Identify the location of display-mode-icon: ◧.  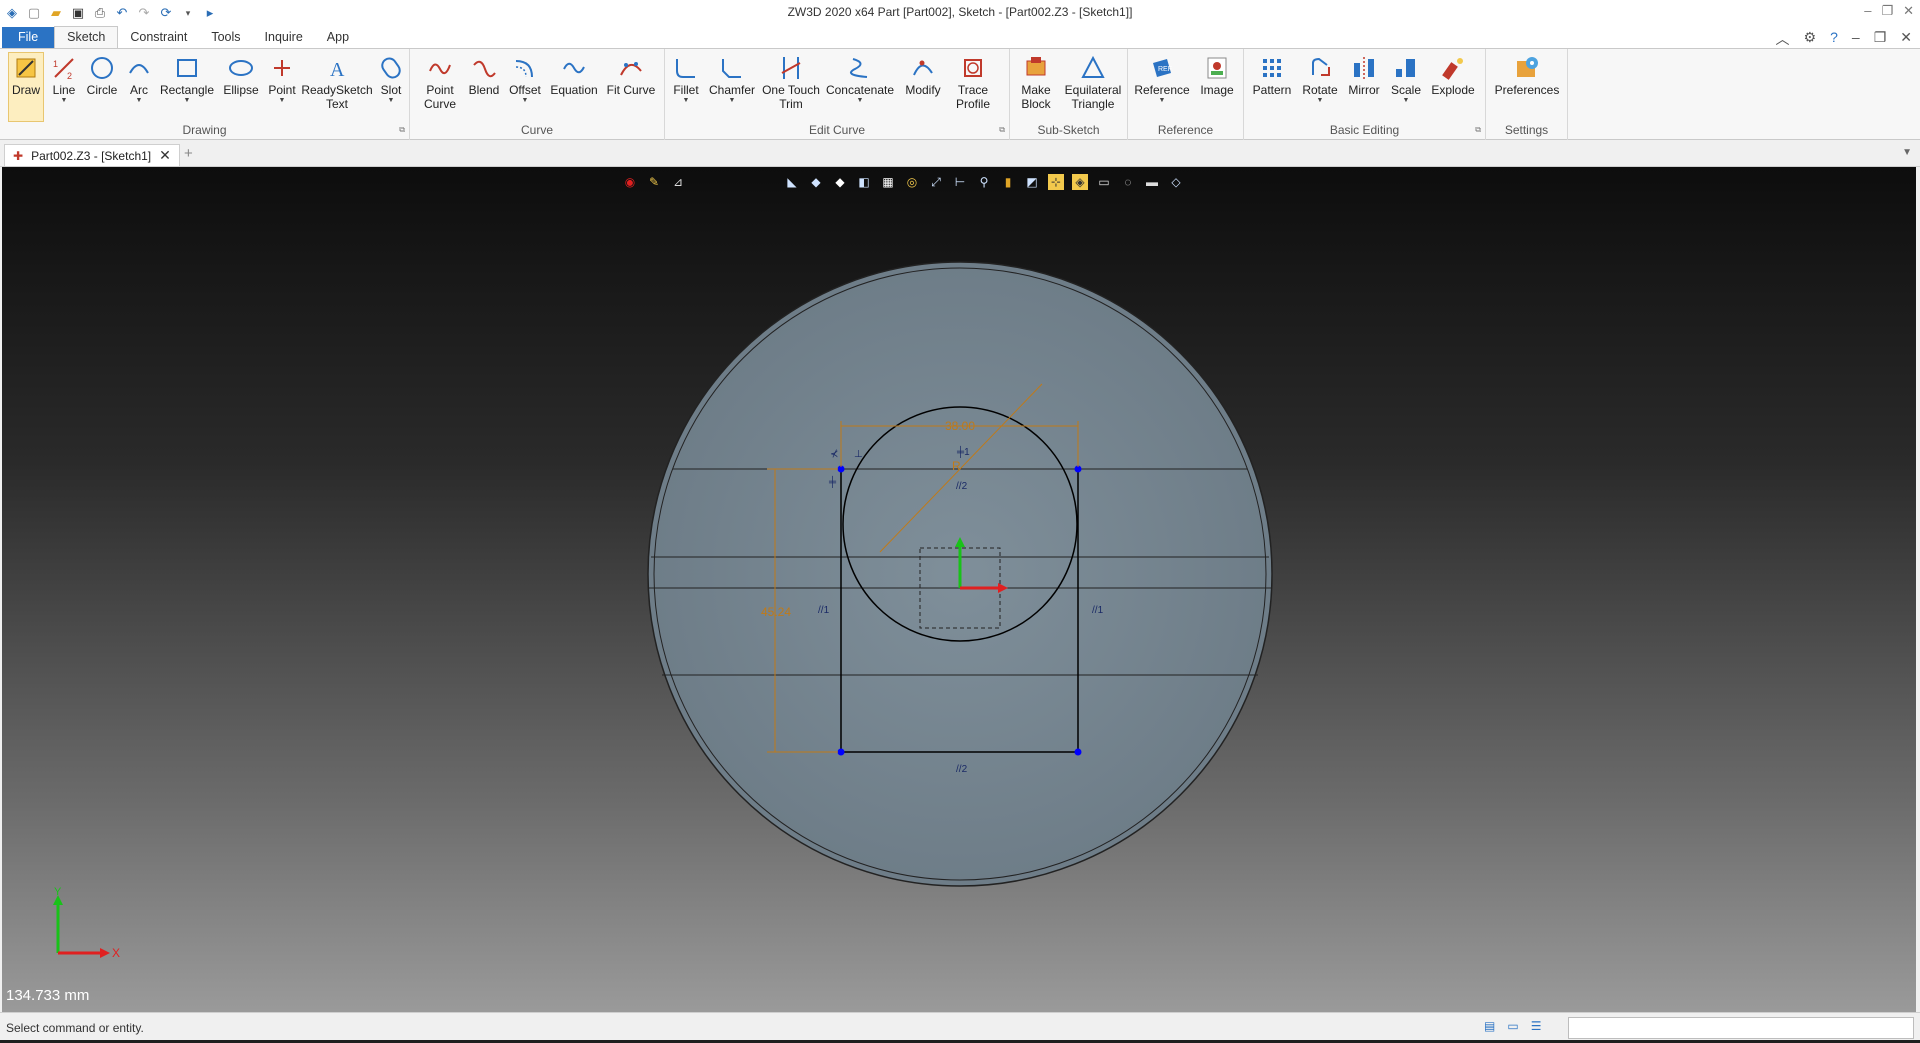
(864, 182).